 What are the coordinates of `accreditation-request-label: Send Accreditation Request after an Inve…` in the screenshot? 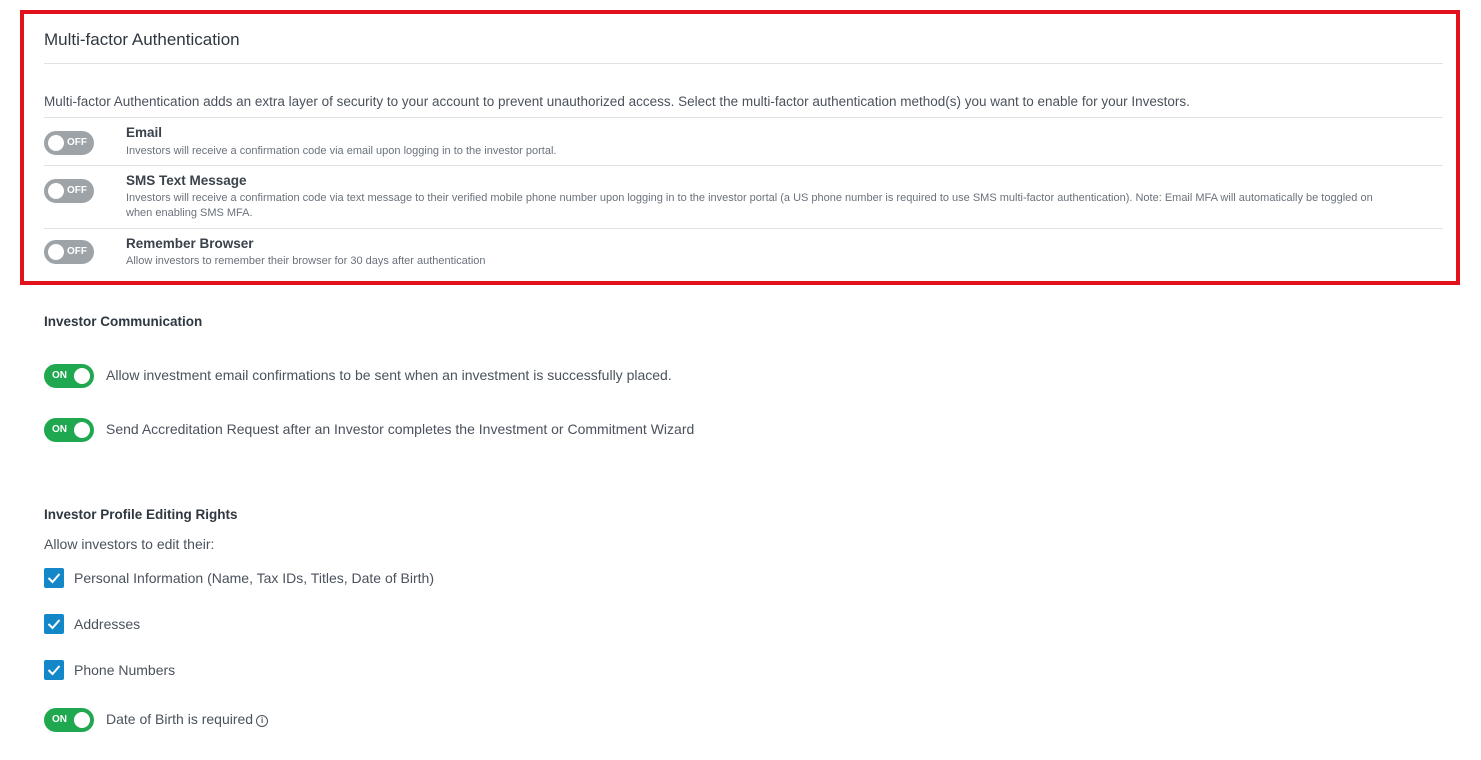 It's located at (400, 429).